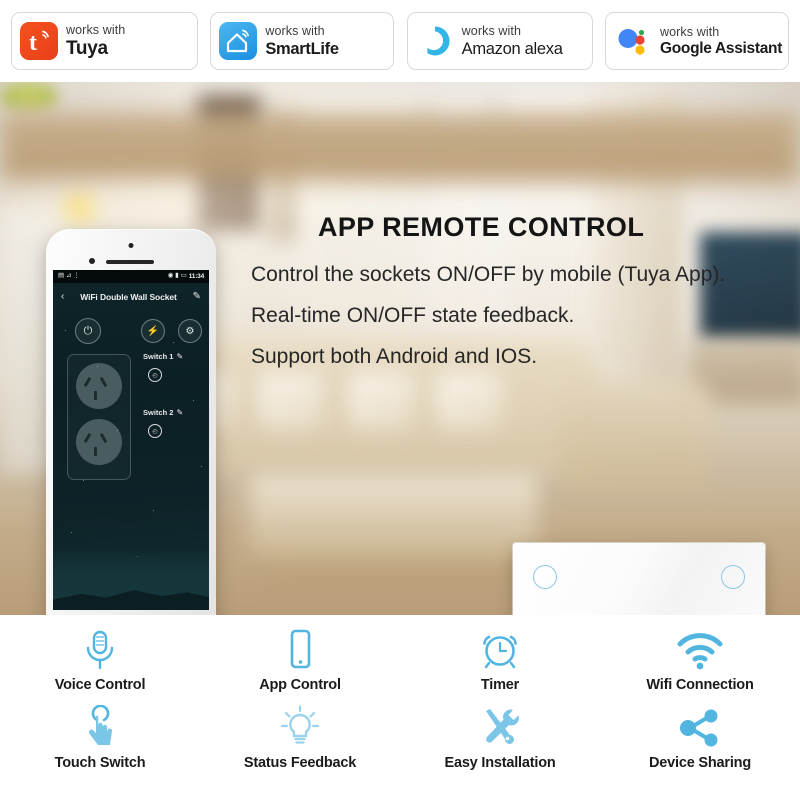  Describe the element at coordinates (435, 41) in the screenshot. I see `amazon-alexa-ring-logo-icon` at that location.